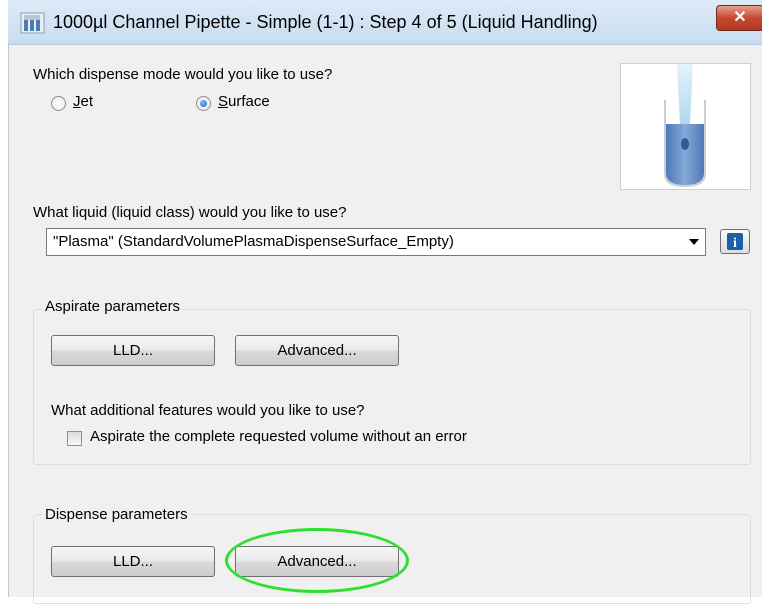  I want to click on radio-surface-rest: urface, so click(249, 101).